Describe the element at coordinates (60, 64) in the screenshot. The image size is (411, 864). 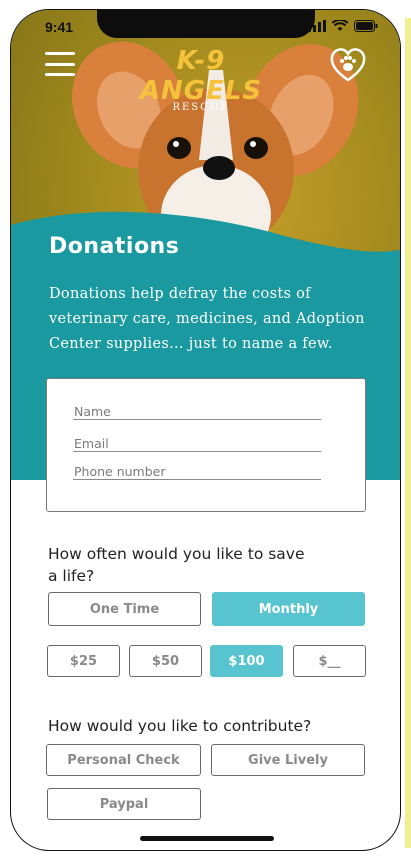
I see `hamburger-menu-icon` at that location.